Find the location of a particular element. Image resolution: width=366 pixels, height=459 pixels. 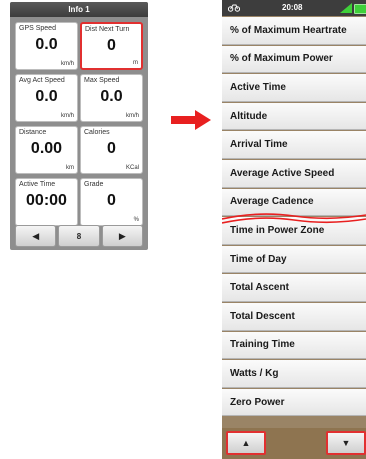

data-field-distance: Distance 0.00 km is located at coordinates (46, 150).